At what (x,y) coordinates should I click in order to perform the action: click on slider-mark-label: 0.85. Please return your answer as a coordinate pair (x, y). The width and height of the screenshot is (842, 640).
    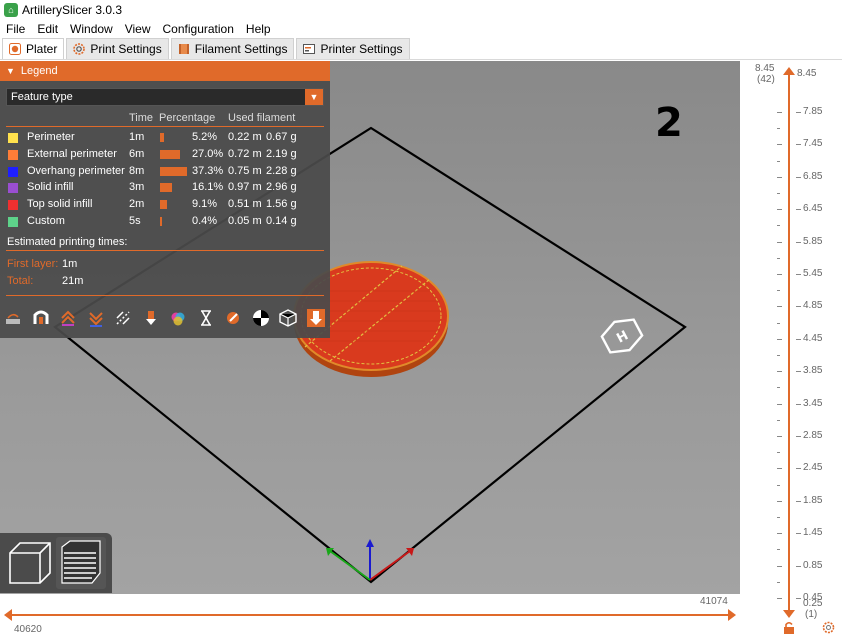
    Looking at the image, I should click on (813, 565).